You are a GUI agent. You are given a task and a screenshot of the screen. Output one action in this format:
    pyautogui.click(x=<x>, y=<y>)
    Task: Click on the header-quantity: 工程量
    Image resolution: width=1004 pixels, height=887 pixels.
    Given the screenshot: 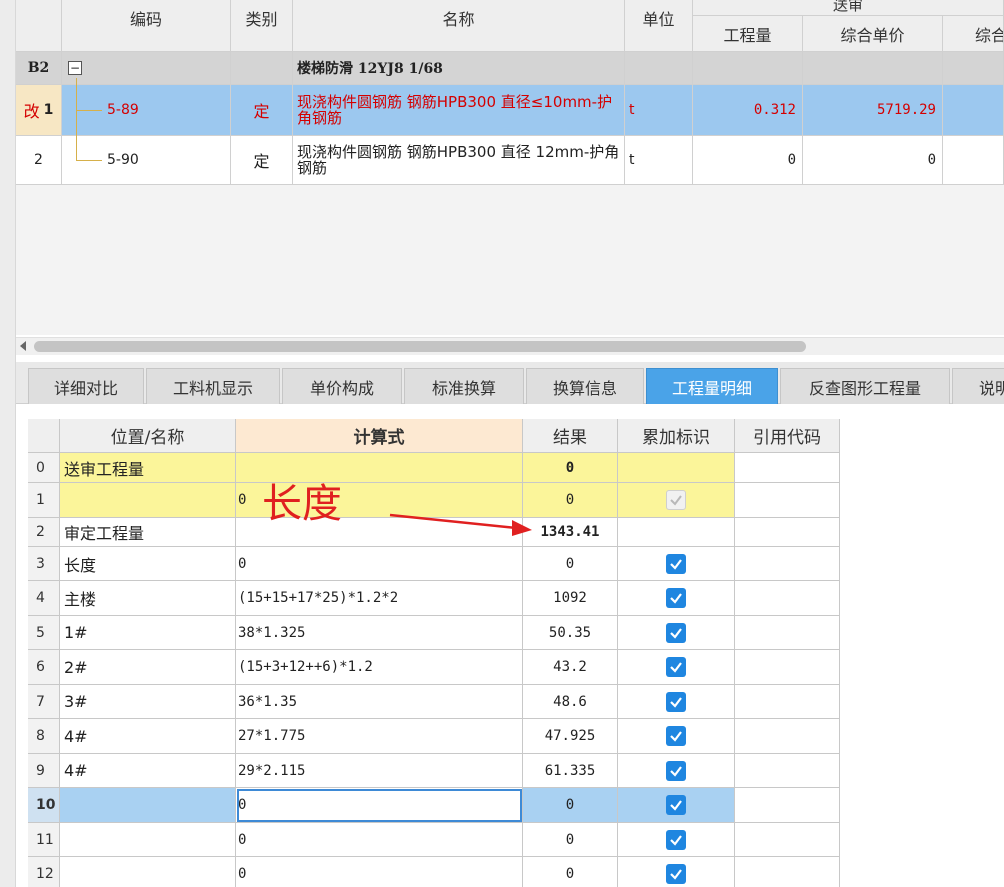 What is the action you would take?
    pyautogui.click(x=748, y=34)
    